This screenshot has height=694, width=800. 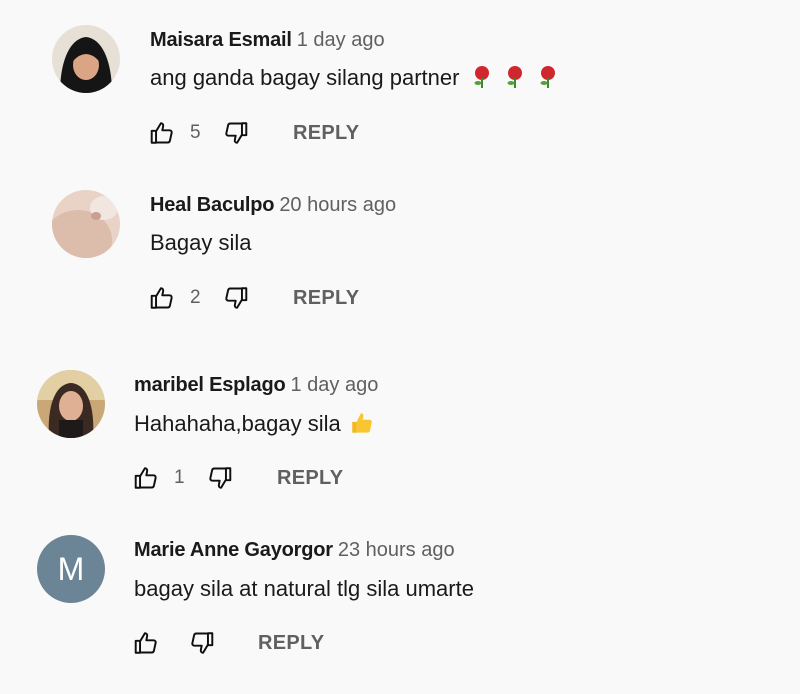 What do you see at coordinates (221, 40) in the screenshot?
I see `author-name: Maisara Esmail` at bounding box center [221, 40].